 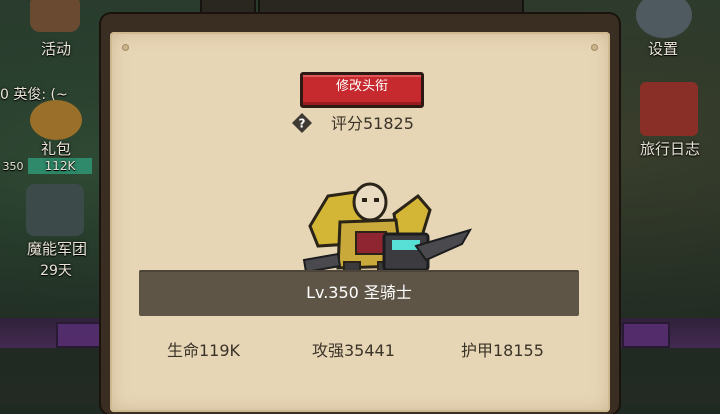 I want to click on gift-icon, so click(x=56, y=120).